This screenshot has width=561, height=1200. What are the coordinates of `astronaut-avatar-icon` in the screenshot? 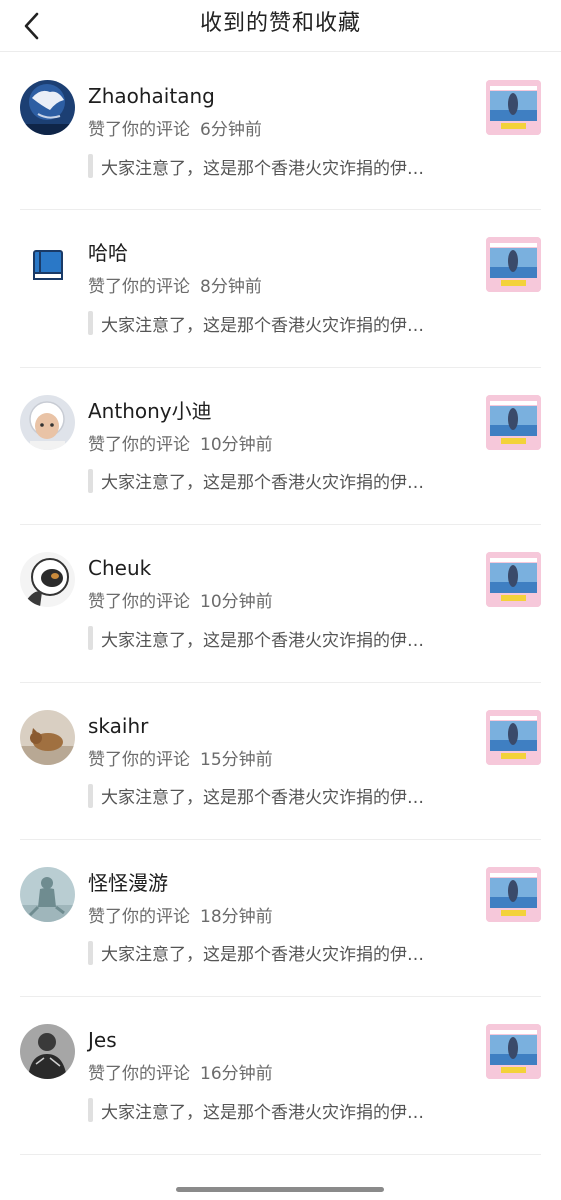 It's located at (47, 580).